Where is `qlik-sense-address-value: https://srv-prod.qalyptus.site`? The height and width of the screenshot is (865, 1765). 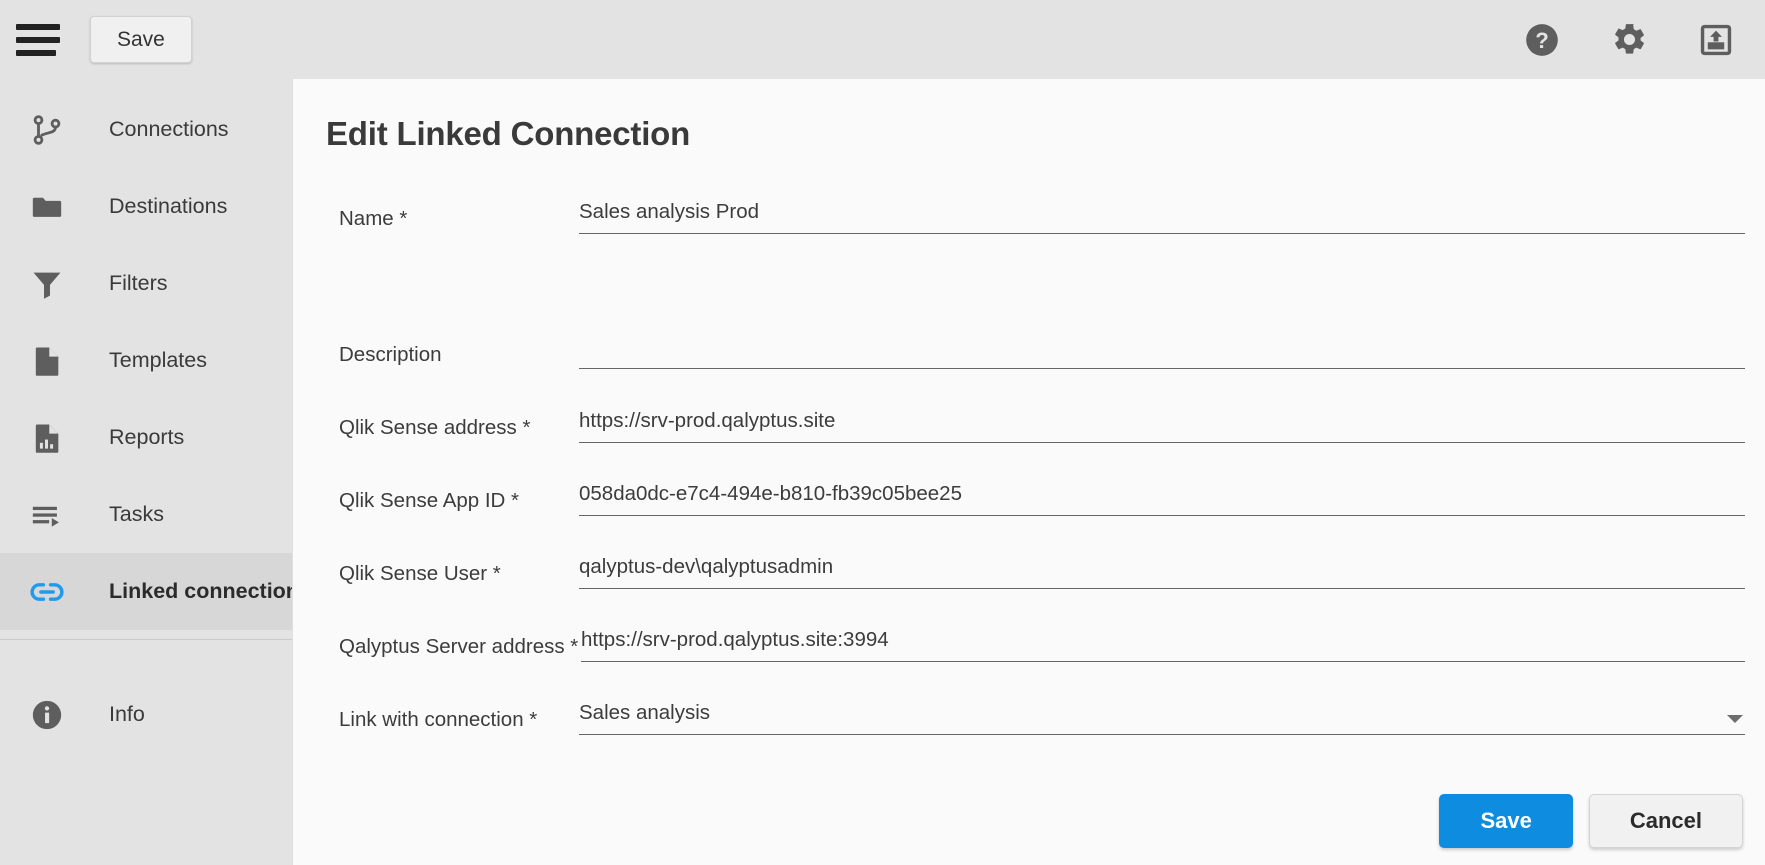 qlik-sense-address-value: https://srv-prod.qalyptus.site is located at coordinates (707, 420).